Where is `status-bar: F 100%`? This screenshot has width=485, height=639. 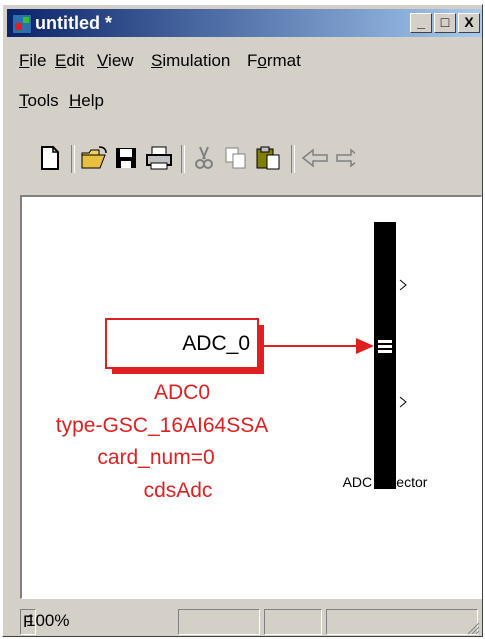
status-bar: F 100% is located at coordinates (251, 622).